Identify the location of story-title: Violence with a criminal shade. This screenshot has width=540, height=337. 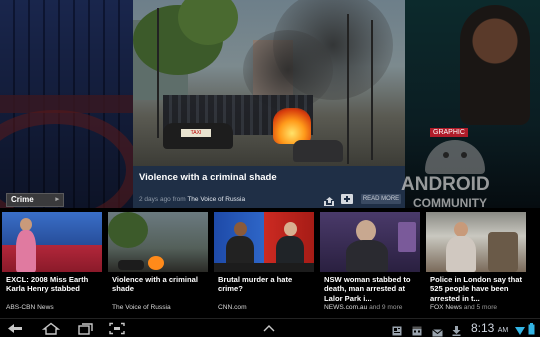
(155, 284).